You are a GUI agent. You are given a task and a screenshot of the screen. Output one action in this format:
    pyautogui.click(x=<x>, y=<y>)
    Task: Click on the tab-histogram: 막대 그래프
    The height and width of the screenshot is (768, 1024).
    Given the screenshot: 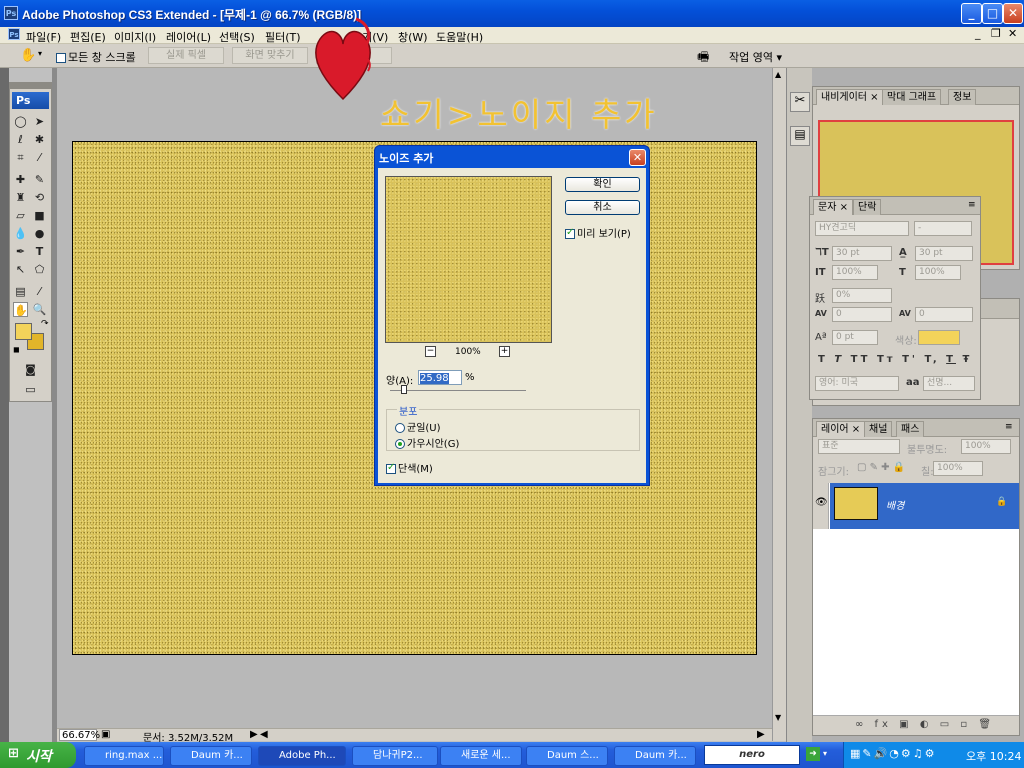 What is the action you would take?
    pyautogui.click(x=912, y=97)
    